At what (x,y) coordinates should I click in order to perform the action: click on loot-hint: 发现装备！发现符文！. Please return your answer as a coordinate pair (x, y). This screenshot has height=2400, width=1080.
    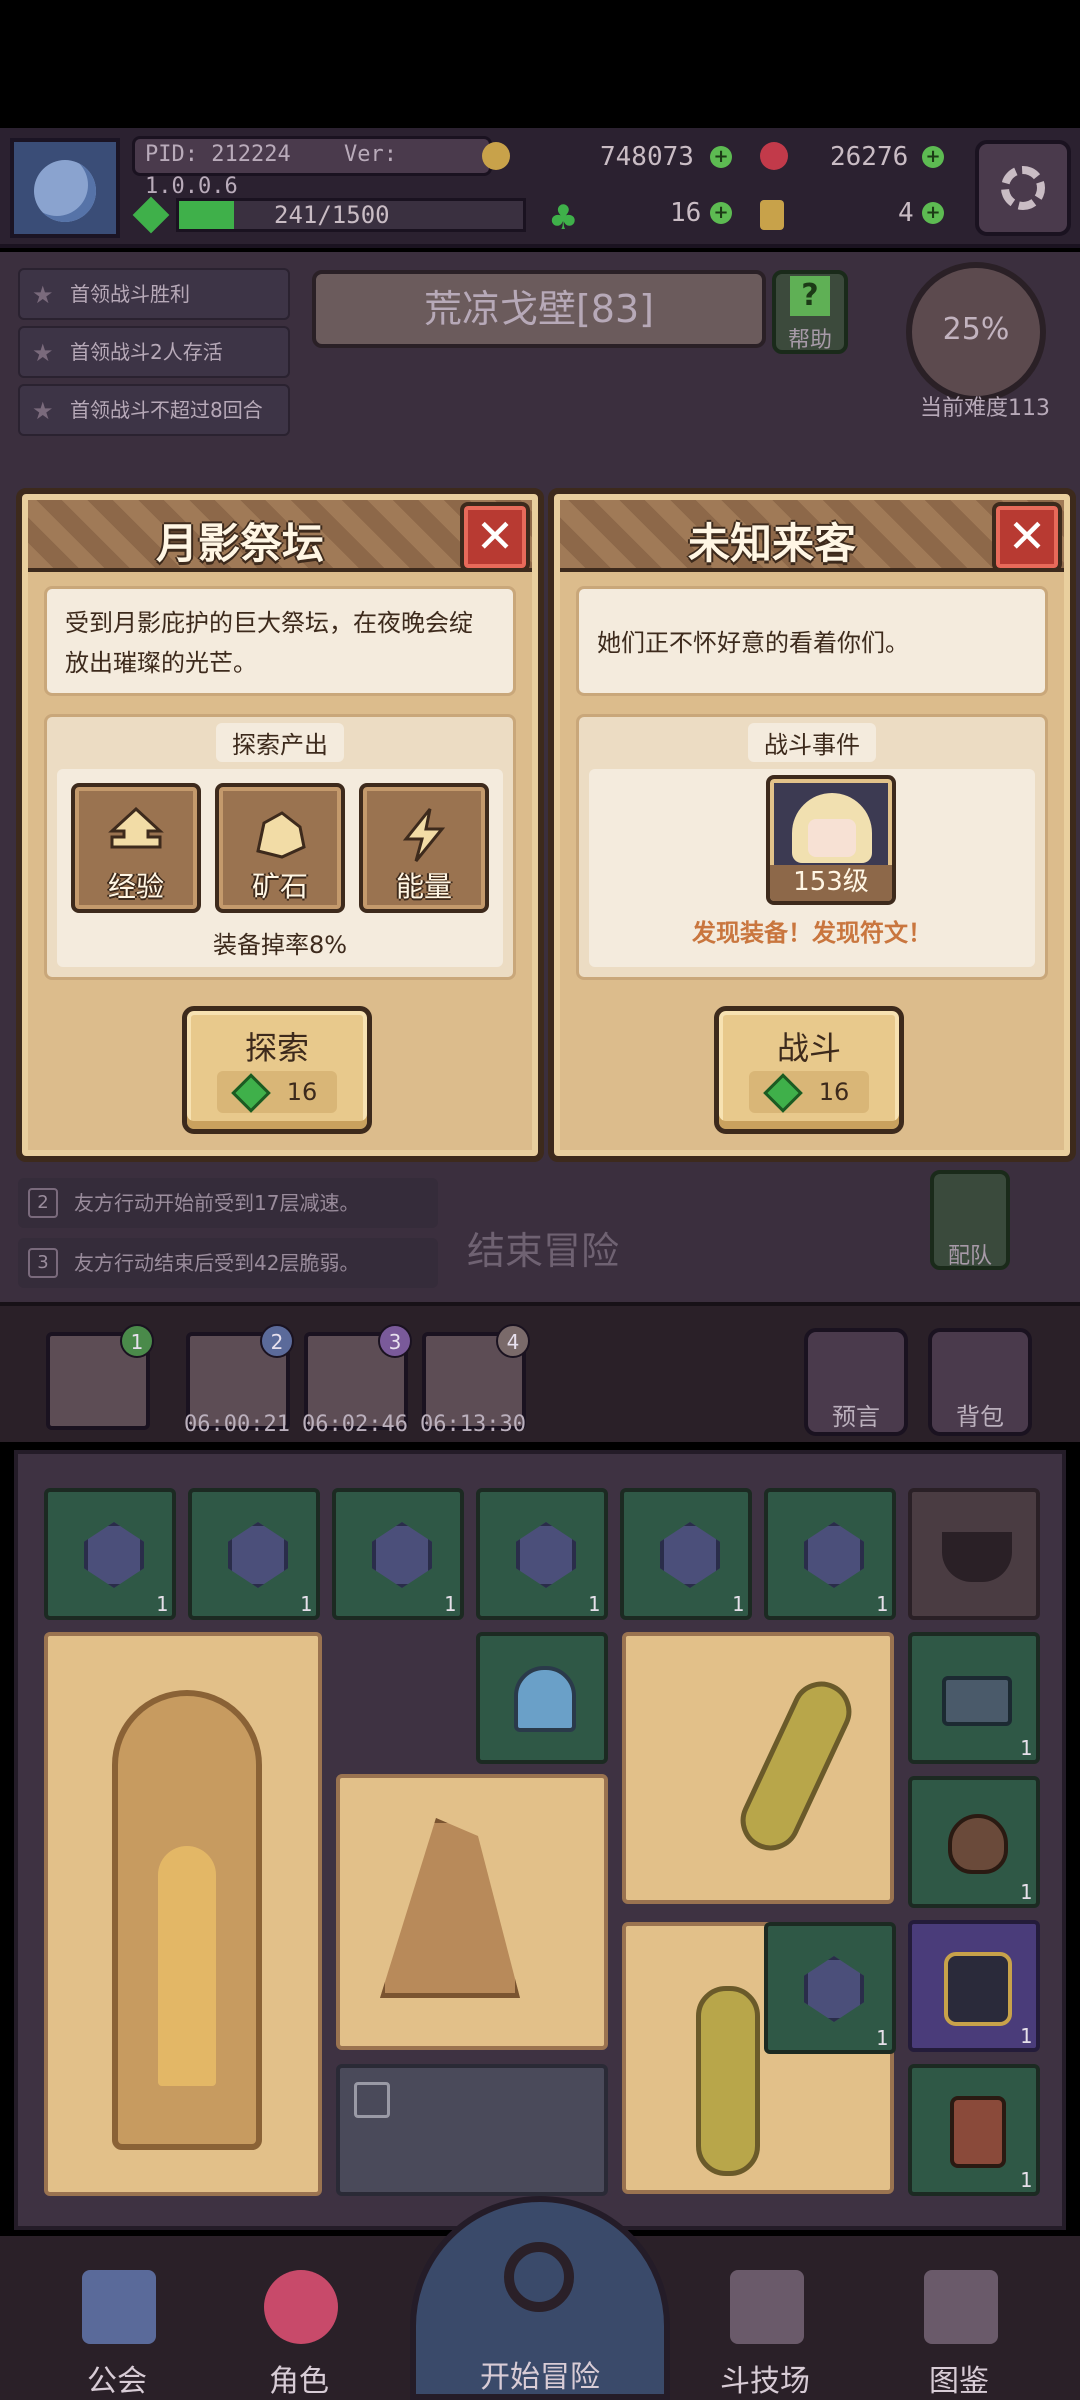
    Looking at the image, I should click on (812, 933).